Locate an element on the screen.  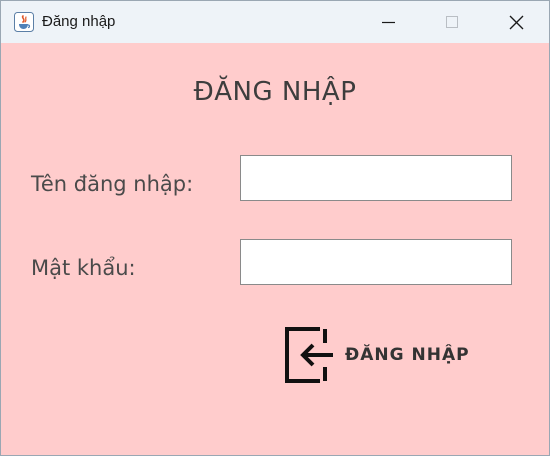
minimize-button is located at coordinates (388, 22).